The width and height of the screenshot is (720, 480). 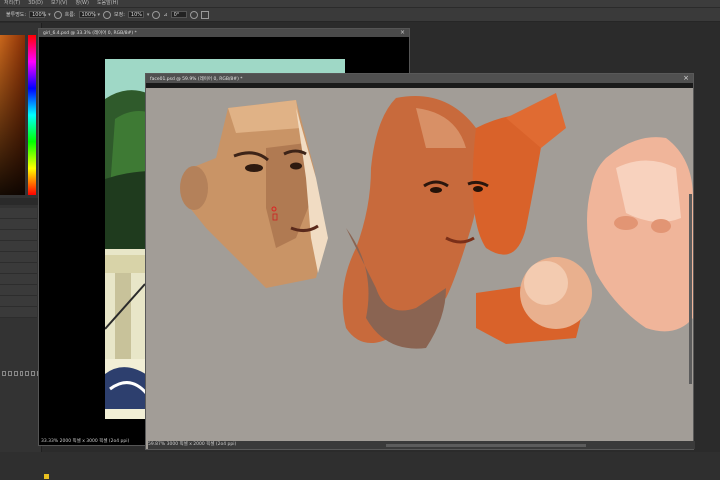 What do you see at coordinates (135, 14) in the screenshot?
I see `smoothing-field: 10%` at bounding box center [135, 14].